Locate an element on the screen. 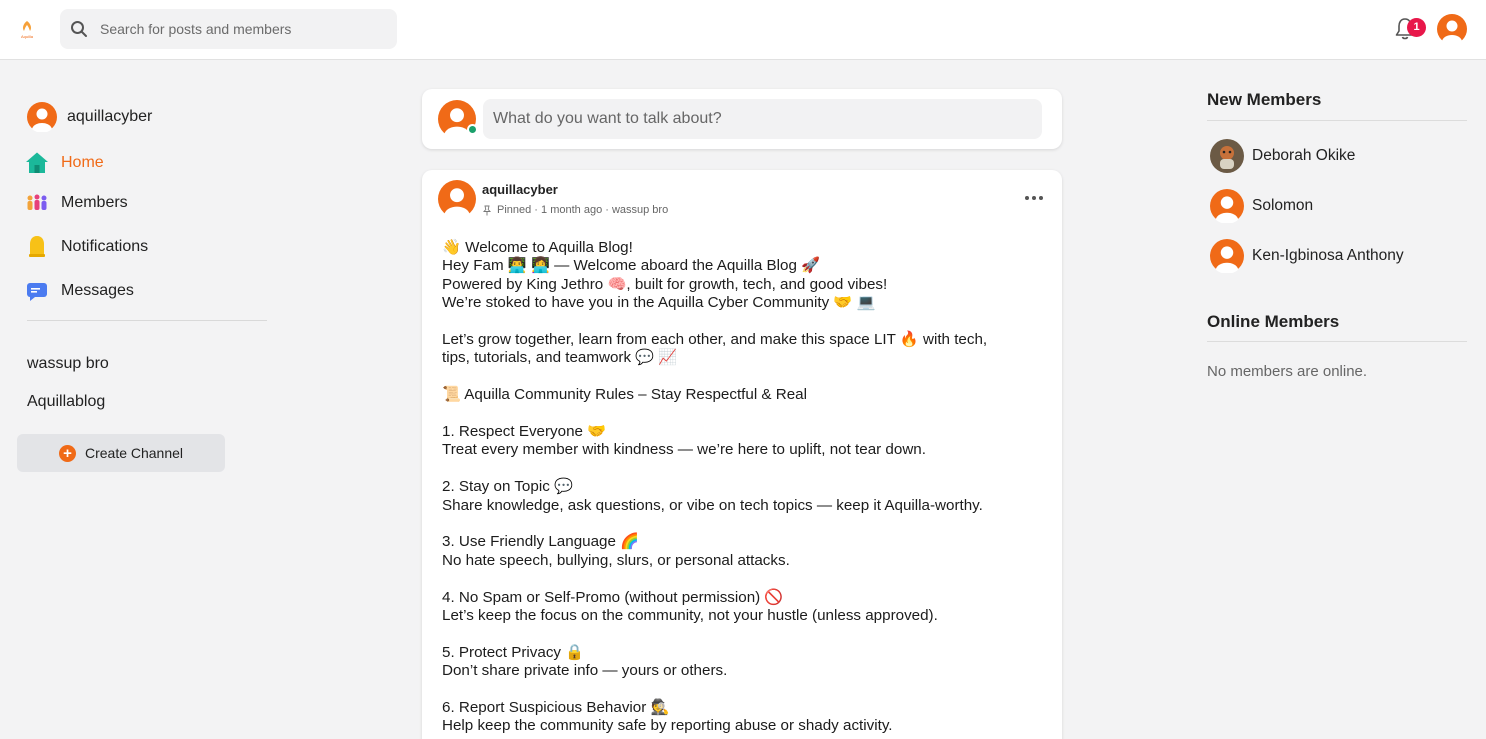 The width and height of the screenshot is (1486, 739). sidebar-item-members: Members is located at coordinates (76, 203).